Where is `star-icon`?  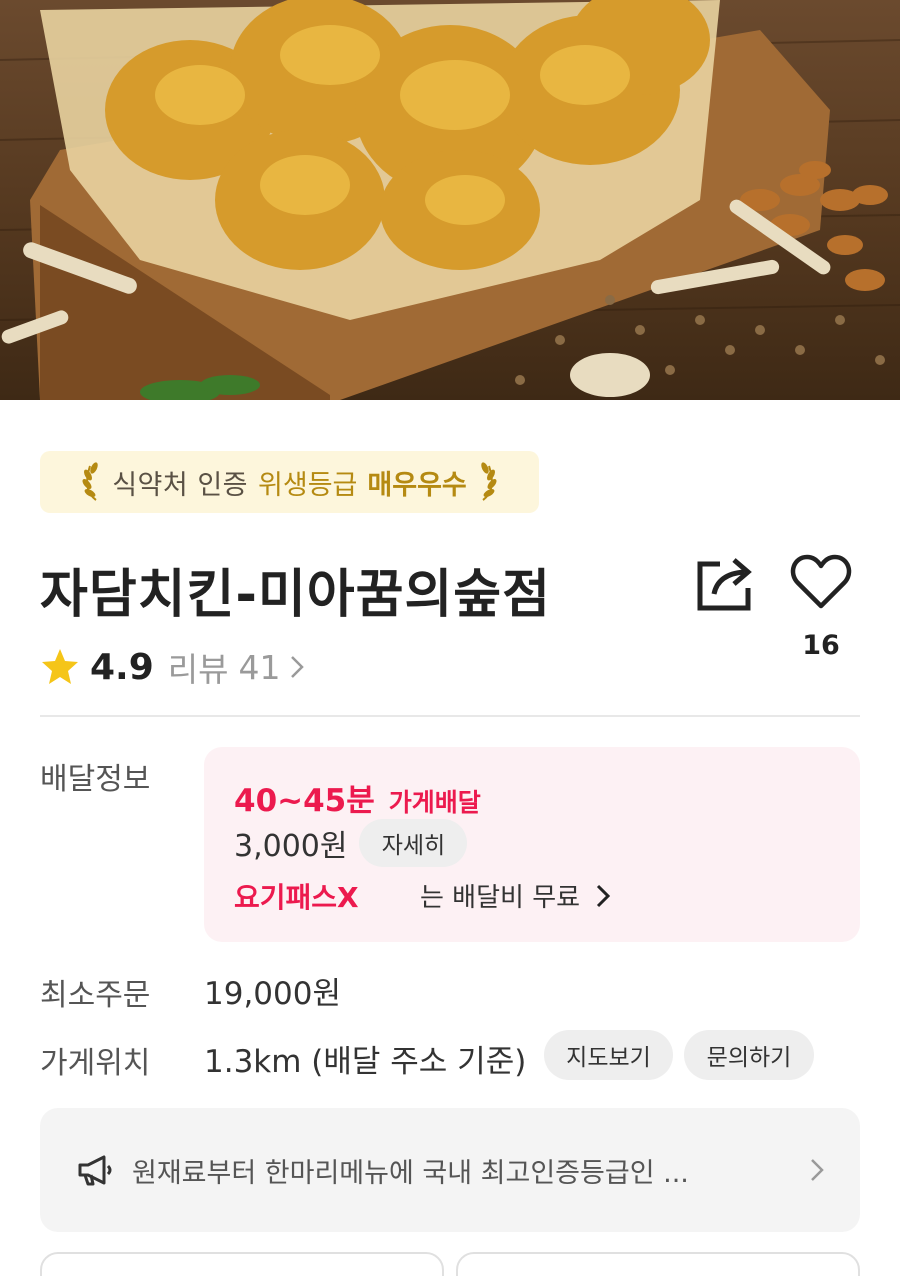 star-icon is located at coordinates (60, 666).